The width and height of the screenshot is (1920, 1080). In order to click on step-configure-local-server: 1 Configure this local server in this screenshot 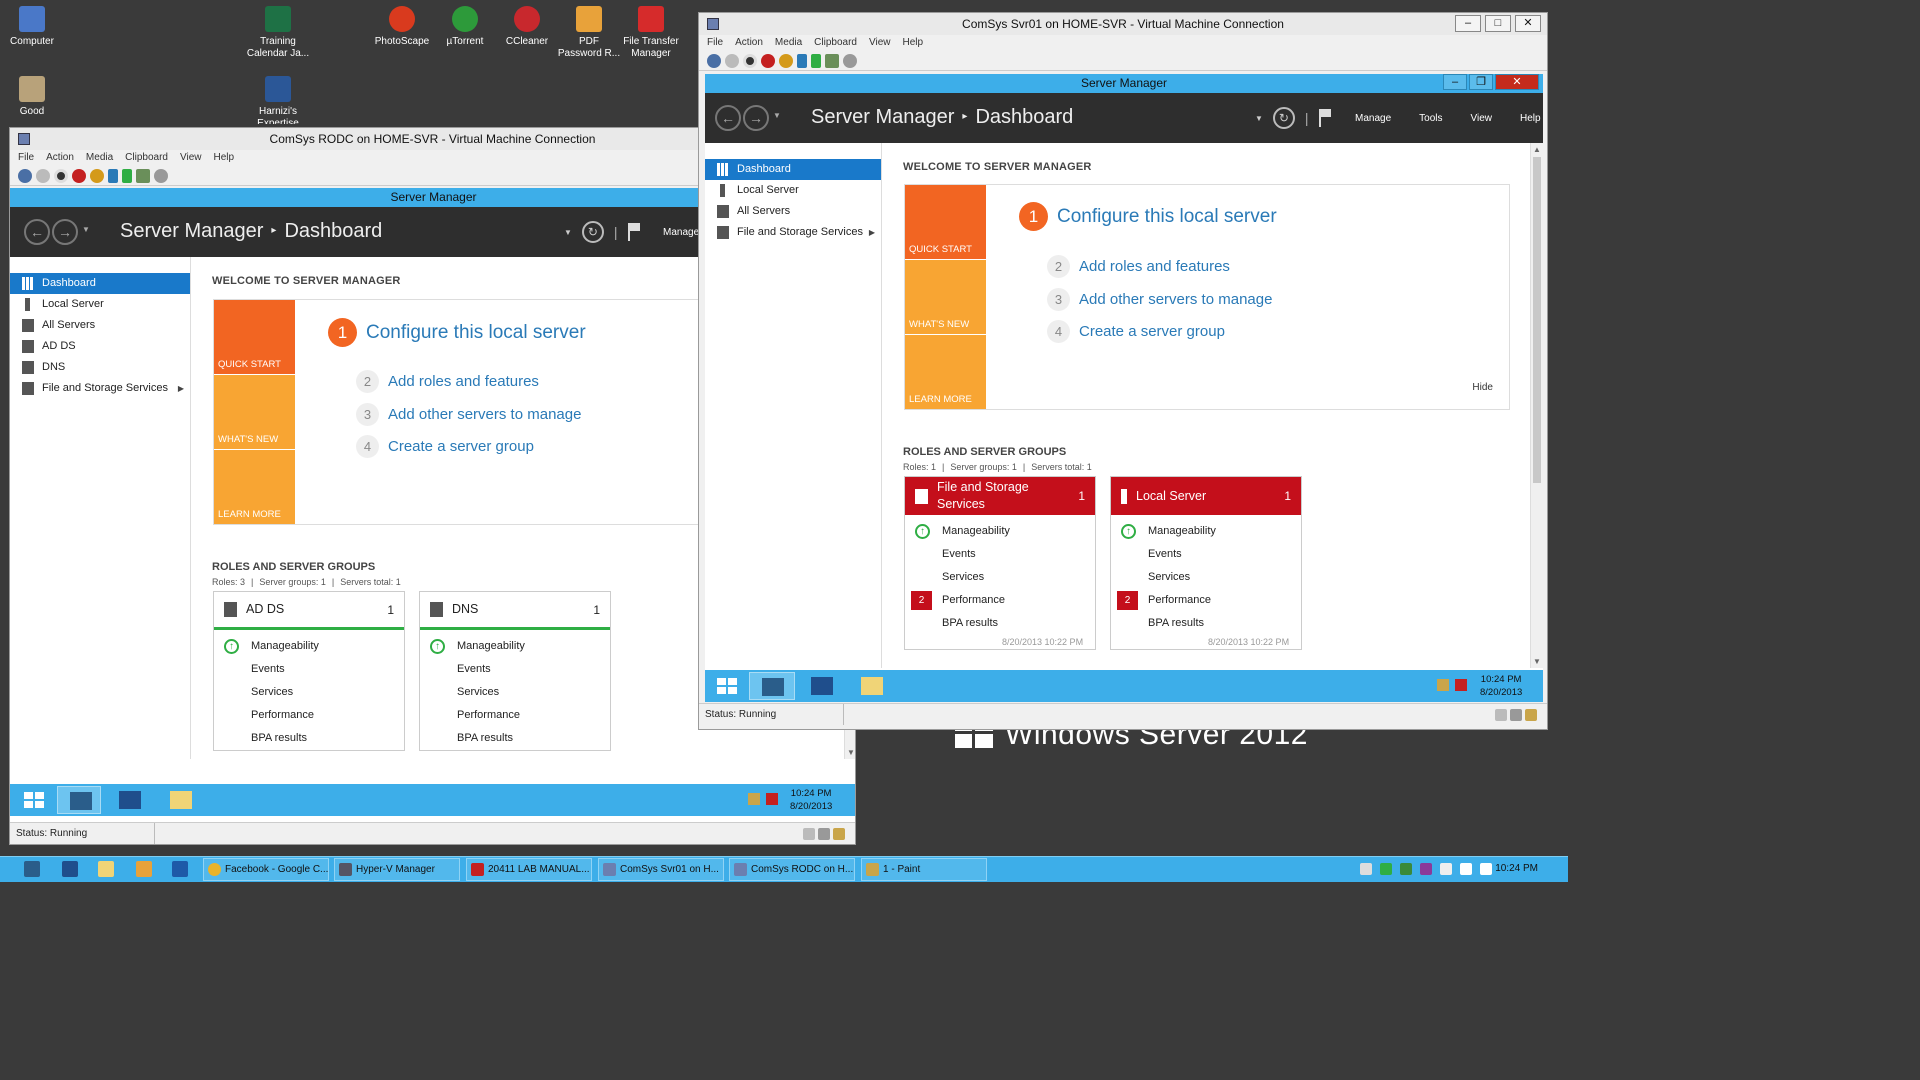, I will do `click(457, 332)`.